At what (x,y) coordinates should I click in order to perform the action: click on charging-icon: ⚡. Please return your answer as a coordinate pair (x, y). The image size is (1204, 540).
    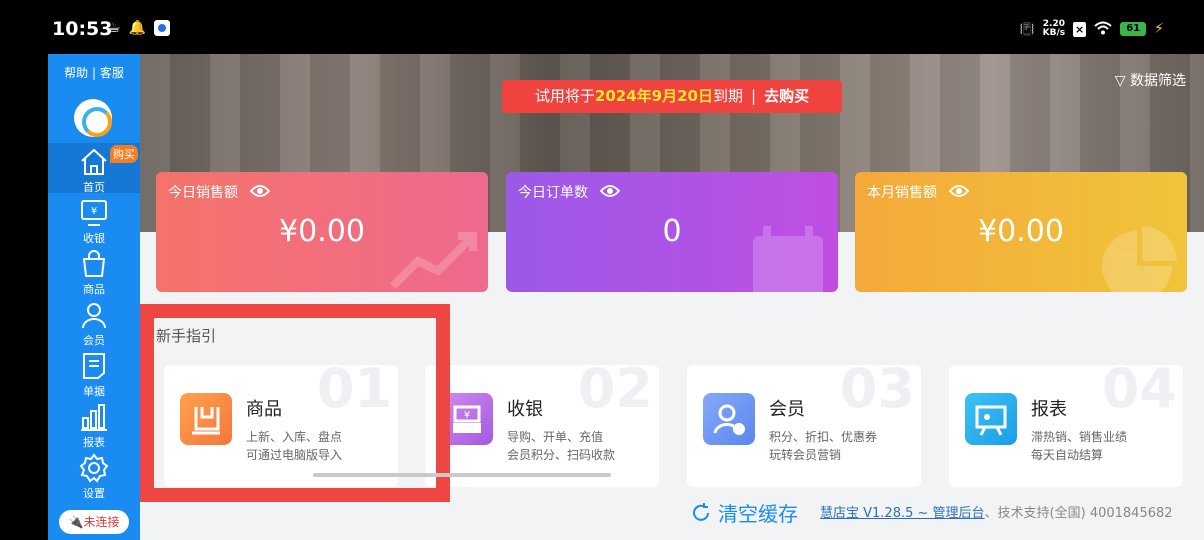
    Looking at the image, I should click on (1159, 29).